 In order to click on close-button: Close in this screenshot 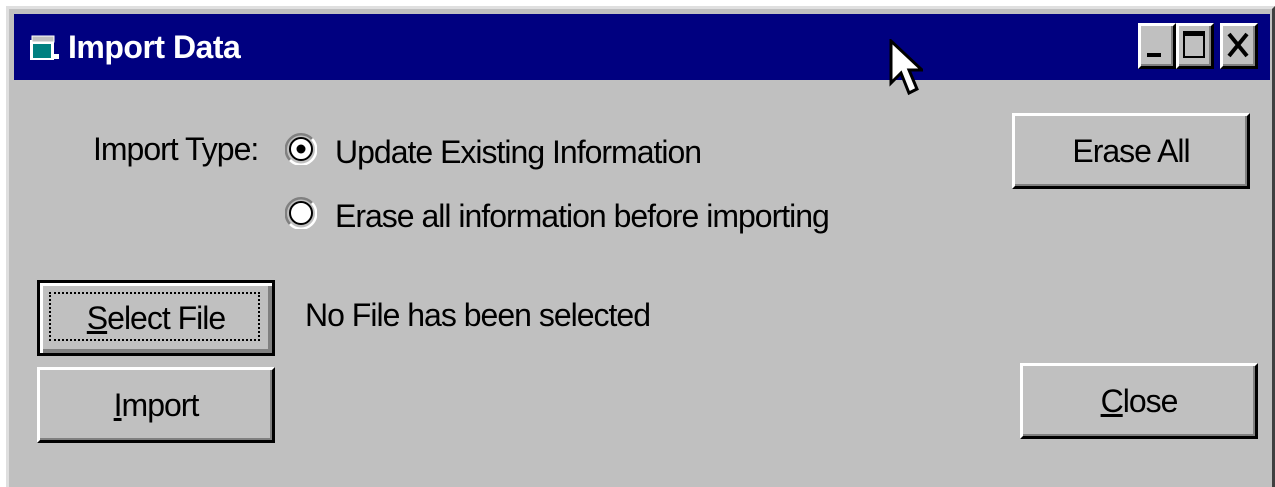, I will do `click(1139, 401)`.